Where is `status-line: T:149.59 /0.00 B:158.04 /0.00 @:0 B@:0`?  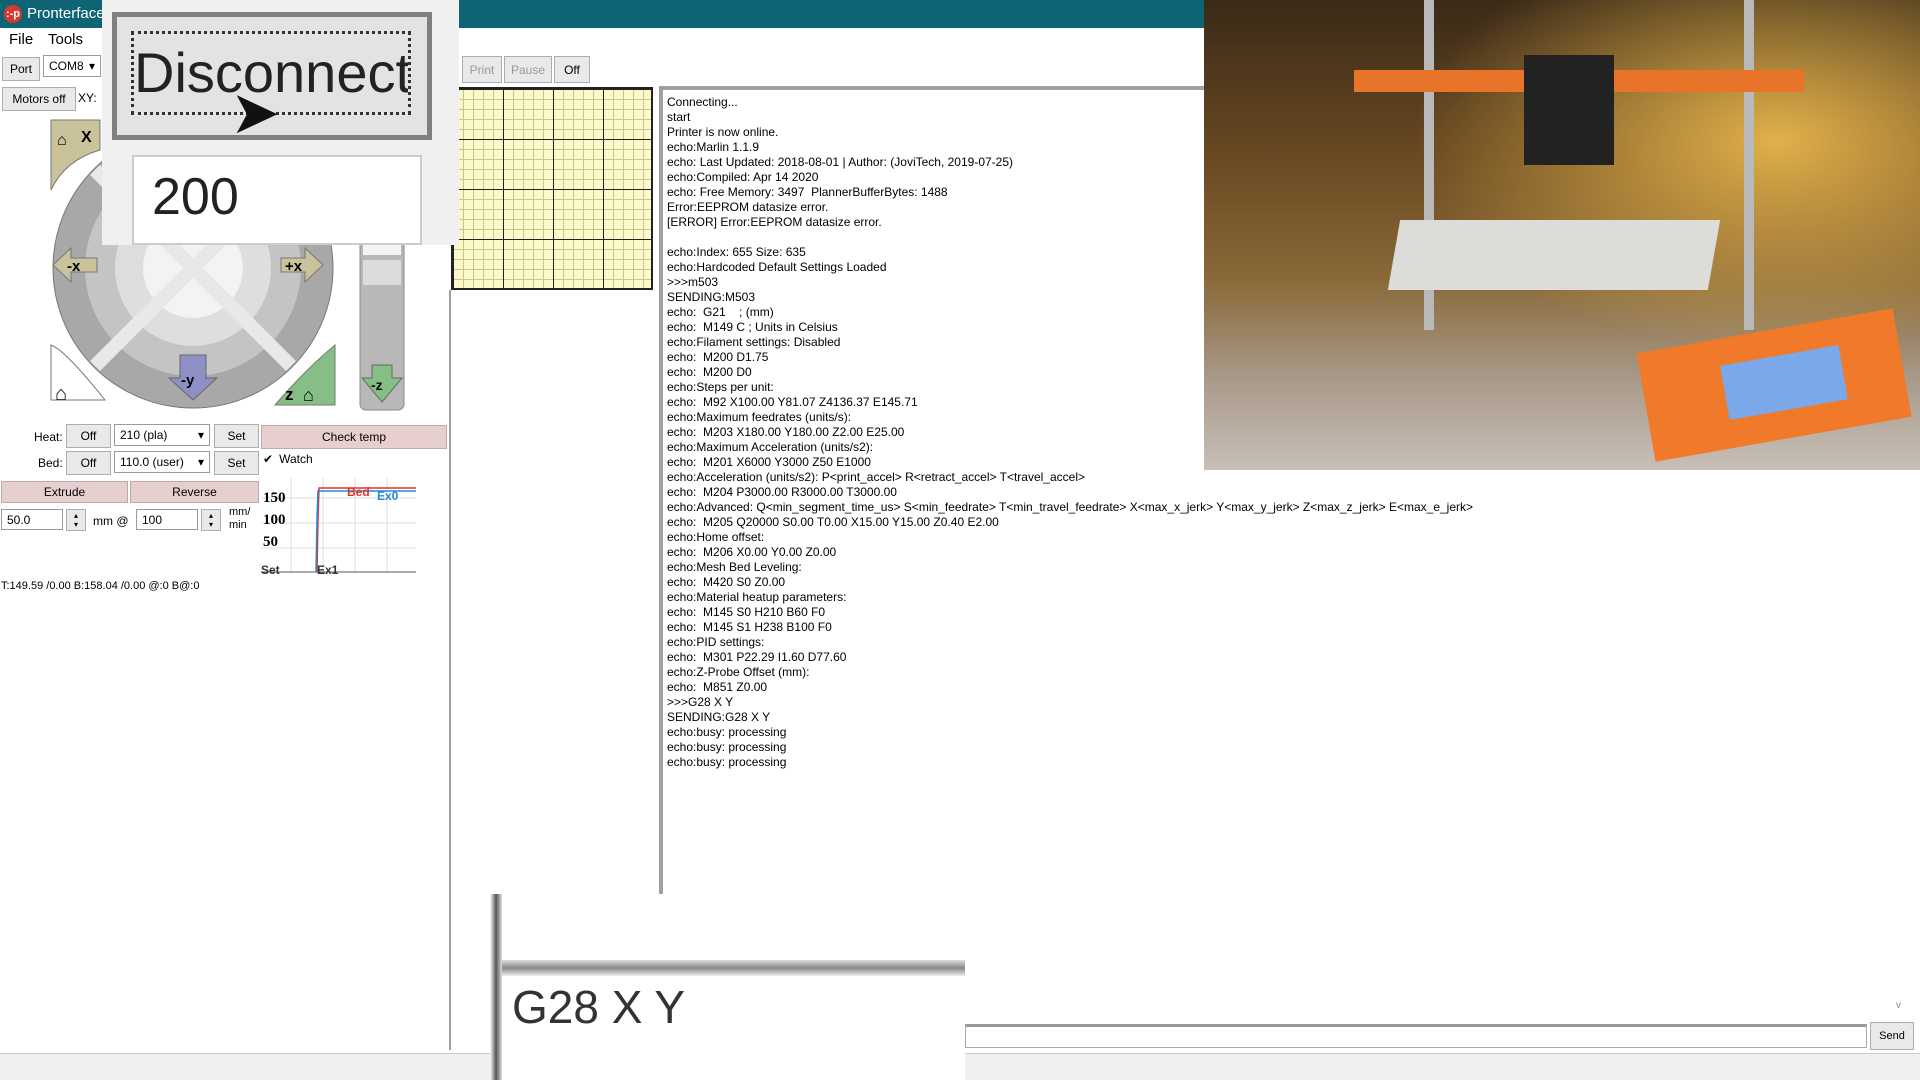
status-line: T:149.59 /0.00 B:158.04 /0.00 @:0 B@:0 is located at coordinates (100, 586).